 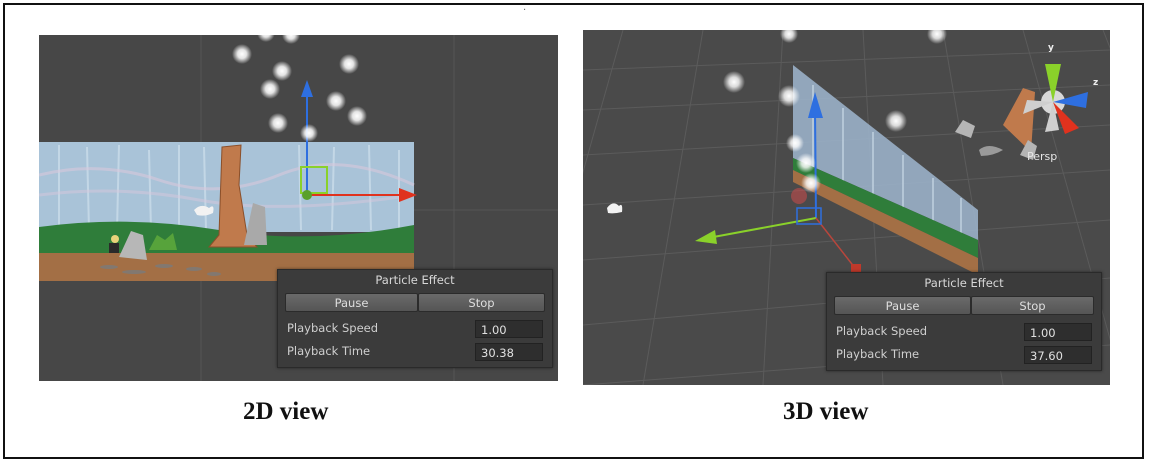 I want to click on gizmo-center, so click(x=307, y=195).